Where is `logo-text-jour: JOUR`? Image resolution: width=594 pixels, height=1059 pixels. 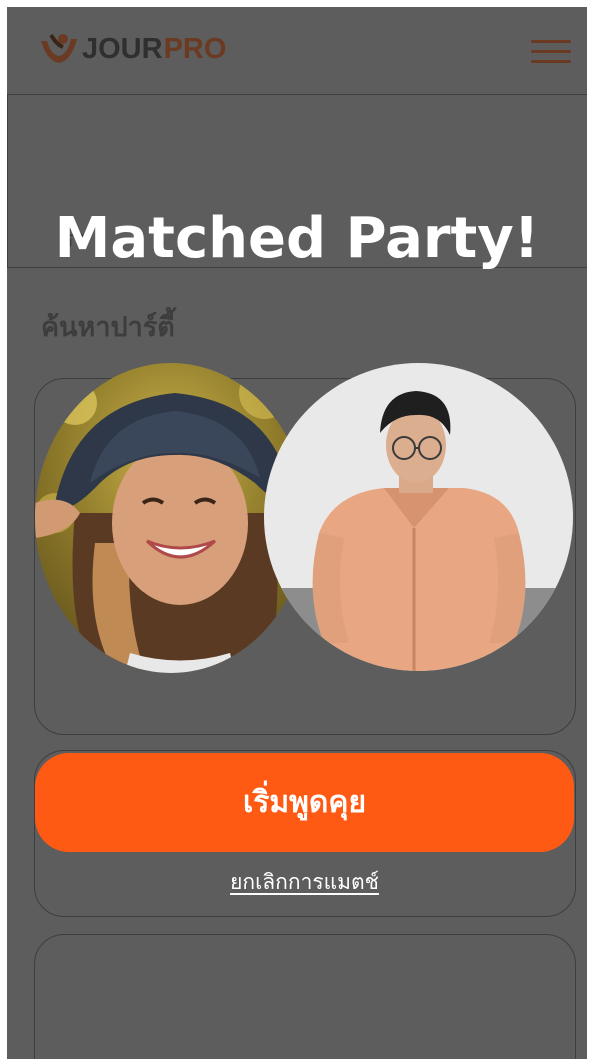 logo-text-jour: JOUR is located at coordinates (122, 49).